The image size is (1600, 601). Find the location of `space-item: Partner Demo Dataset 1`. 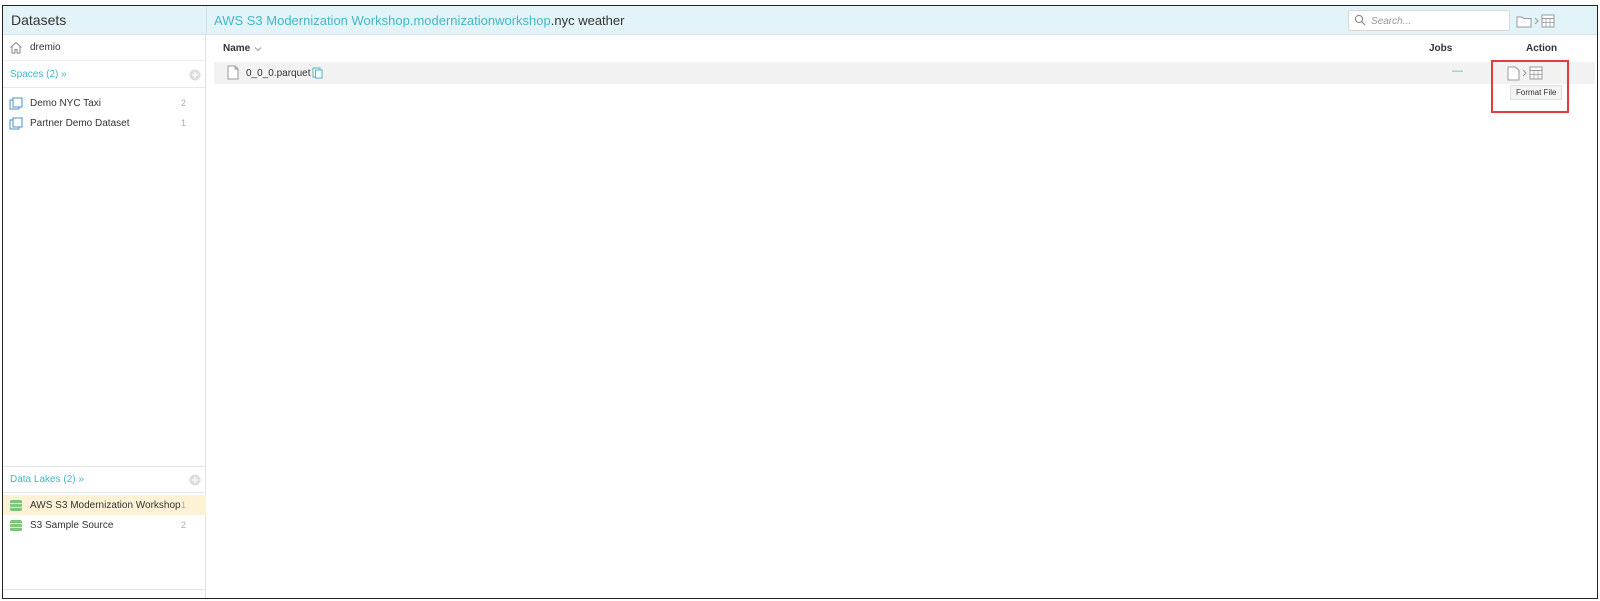

space-item: Partner Demo Dataset 1 is located at coordinates (104, 123).